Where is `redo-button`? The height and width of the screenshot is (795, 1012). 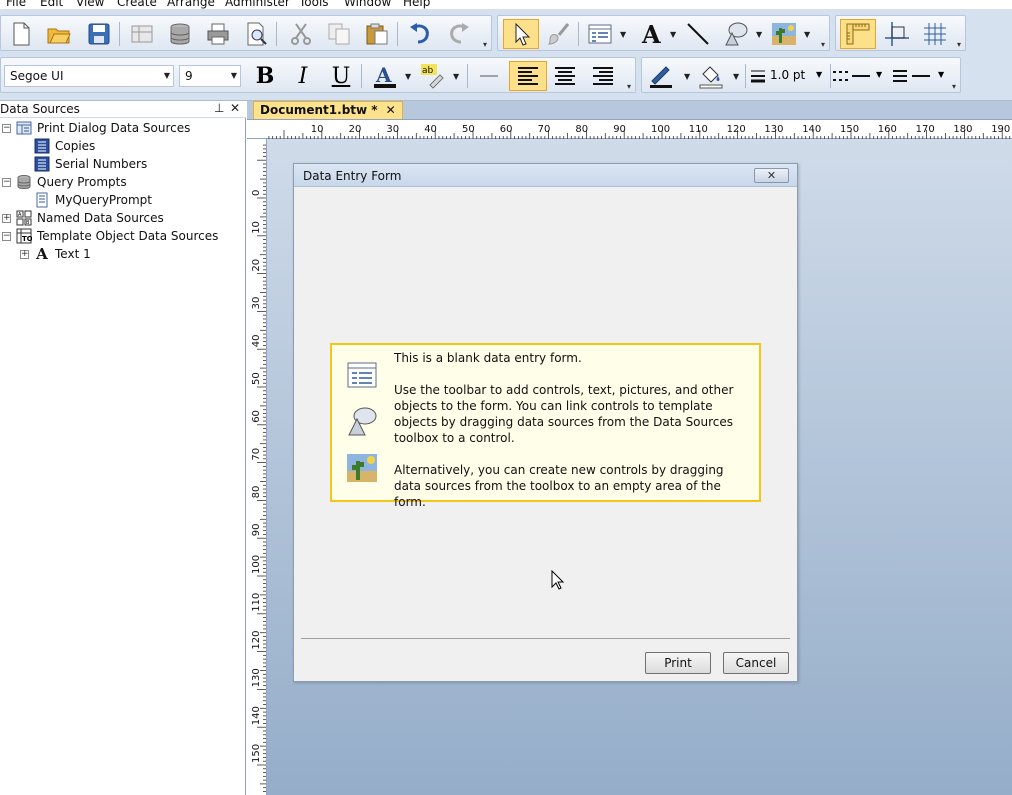
redo-button is located at coordinates (459, 34).